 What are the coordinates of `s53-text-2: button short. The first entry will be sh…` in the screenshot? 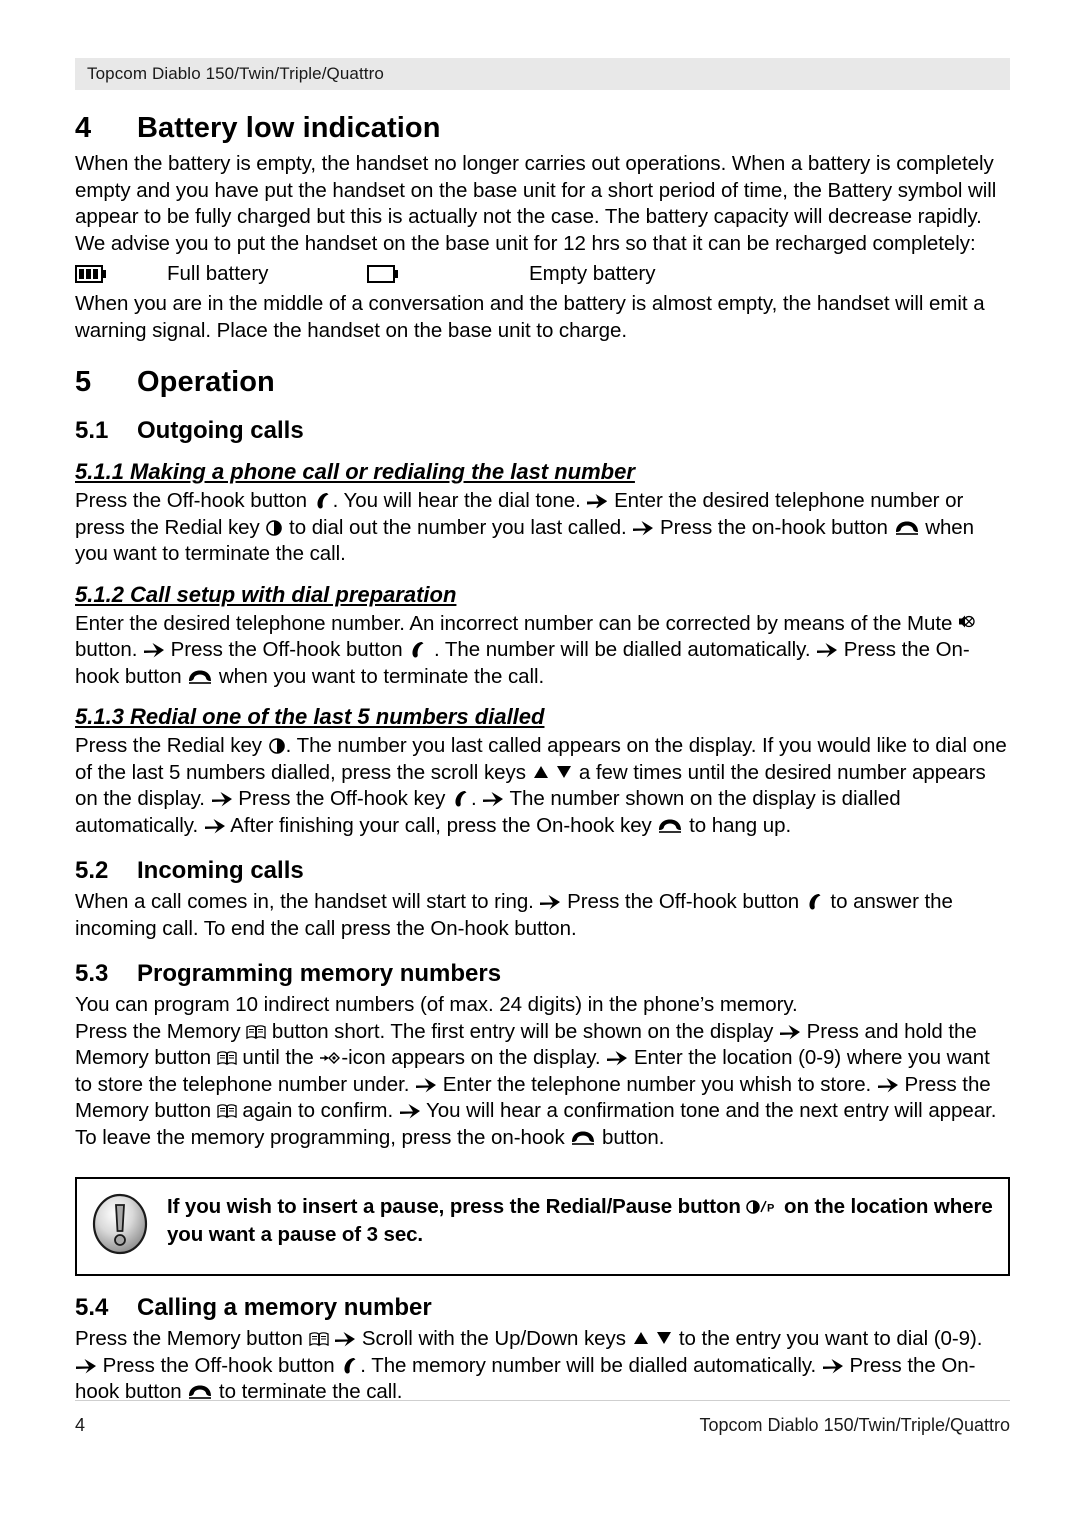 It's located at (522, 1031).